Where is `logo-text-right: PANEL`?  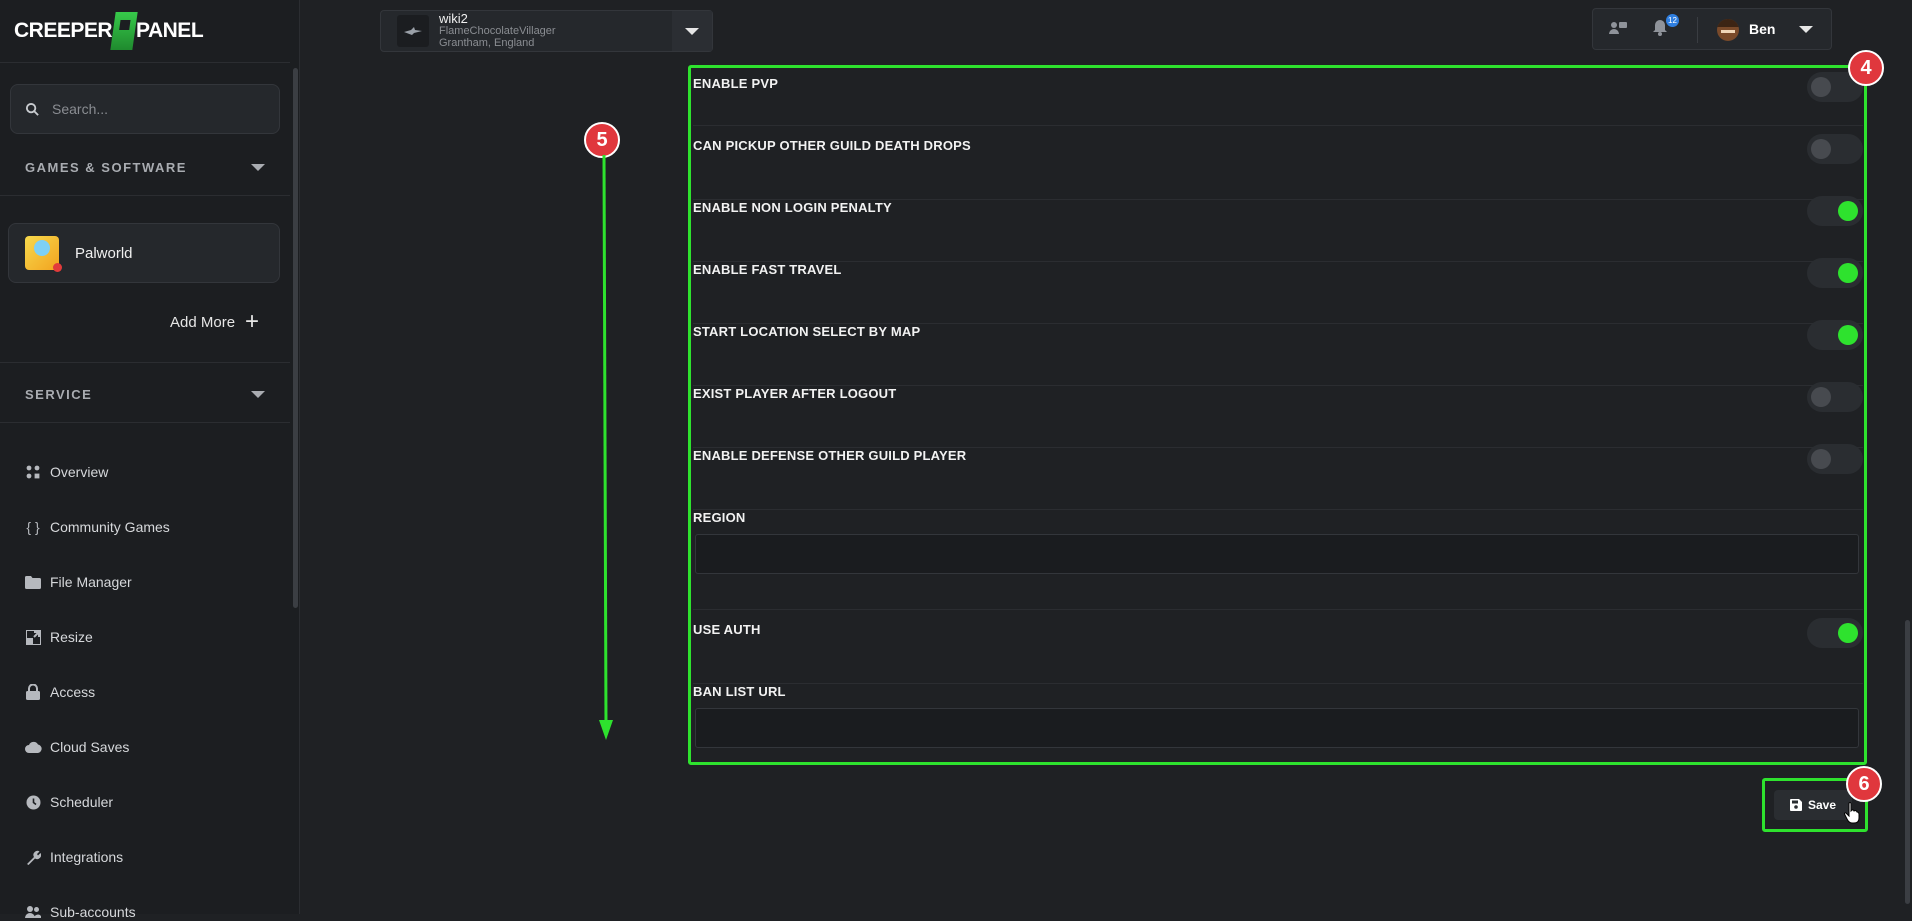 logo-text-right: PANEL is located at coordinates (170, 30).